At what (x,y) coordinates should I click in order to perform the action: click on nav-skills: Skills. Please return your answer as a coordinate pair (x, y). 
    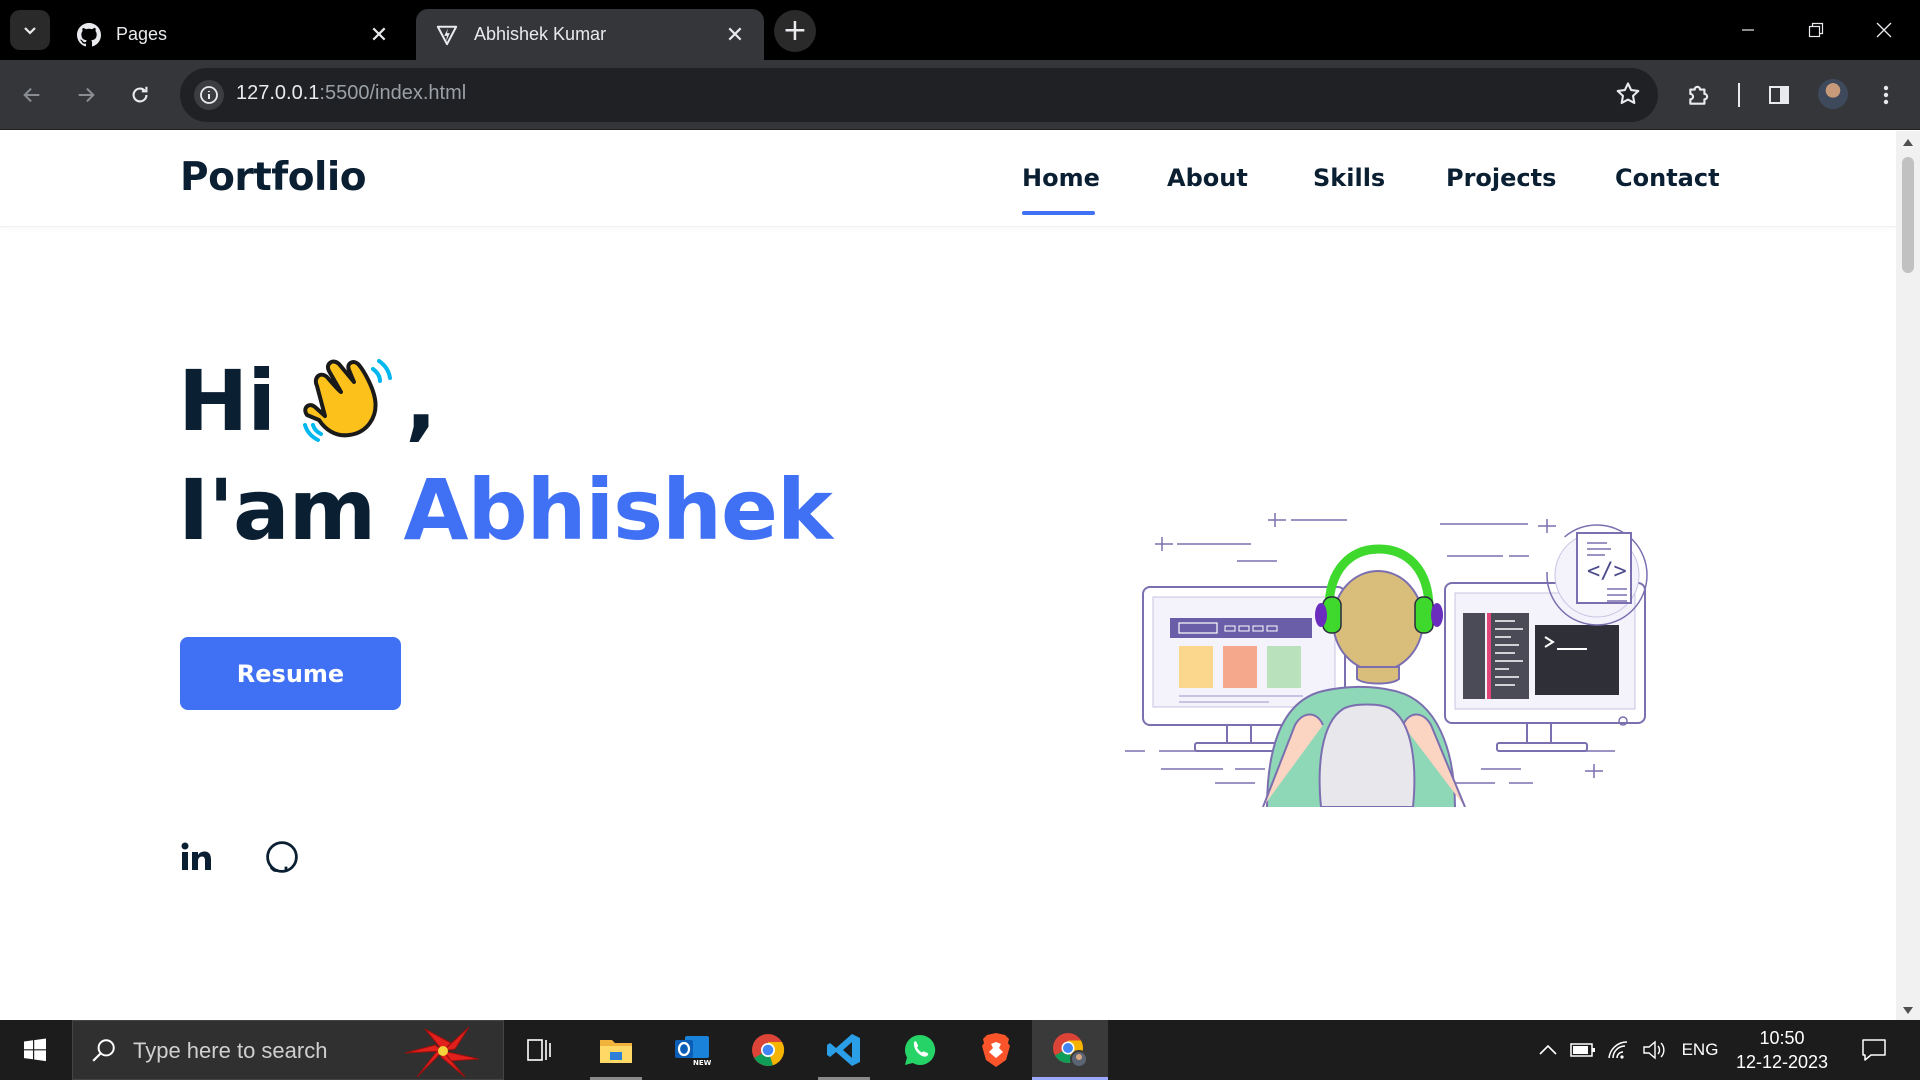
    Looking at the image, I should click on (1349, 178).